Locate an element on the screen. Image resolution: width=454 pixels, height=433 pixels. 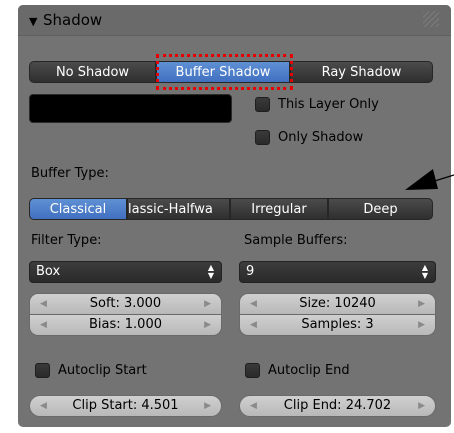
filter-type-label: Filter Type: is located at coordinates (66, 240).